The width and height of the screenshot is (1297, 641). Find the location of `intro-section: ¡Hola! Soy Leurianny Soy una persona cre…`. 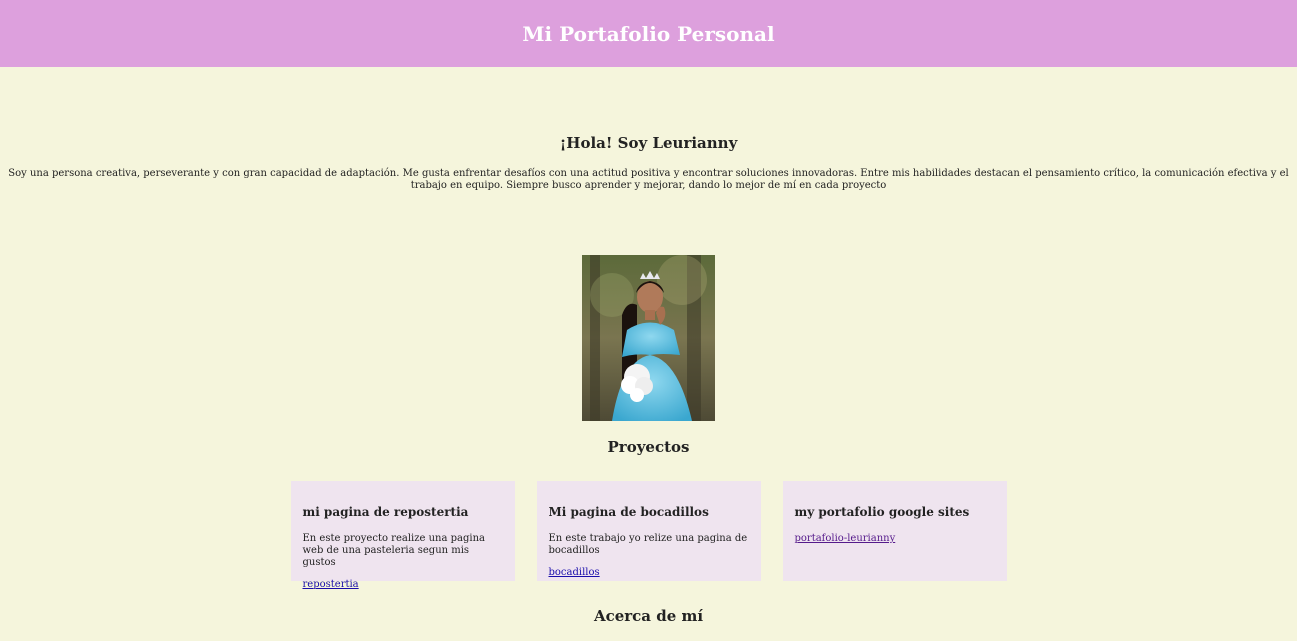

intro-section: ¡Hola! Soy Leurianny Soy una persona cre… is located at coordinates (648, 162).